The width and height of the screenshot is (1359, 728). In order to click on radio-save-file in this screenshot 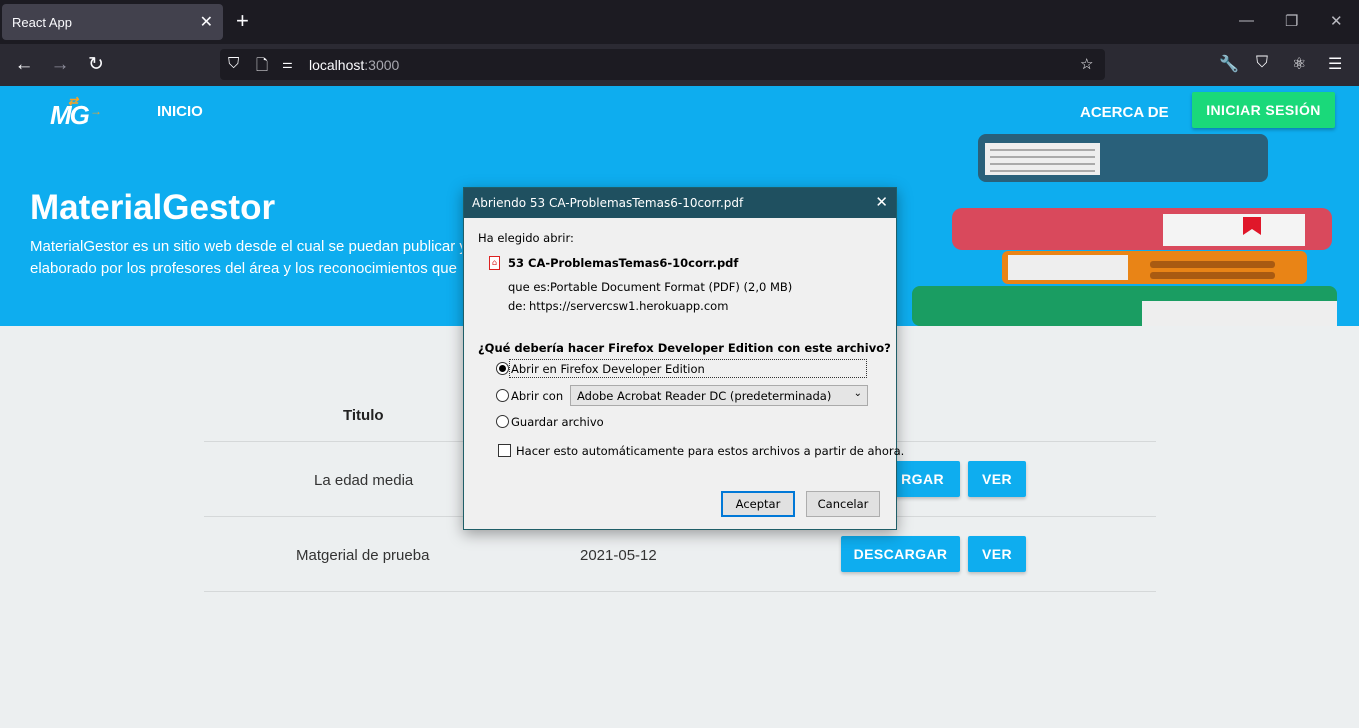, I will do `click(502, 421)`.